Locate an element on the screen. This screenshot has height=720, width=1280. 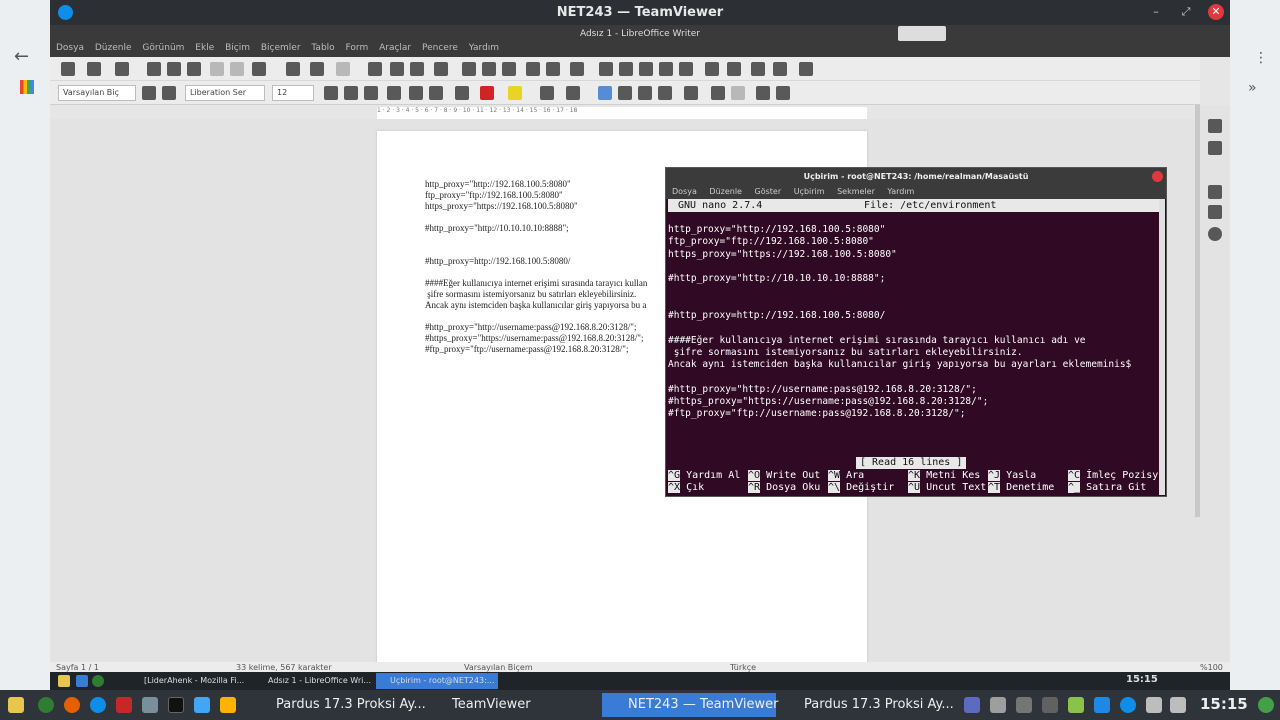
more-vert-icon: ⋮ is located at coordinates (1261, 58).